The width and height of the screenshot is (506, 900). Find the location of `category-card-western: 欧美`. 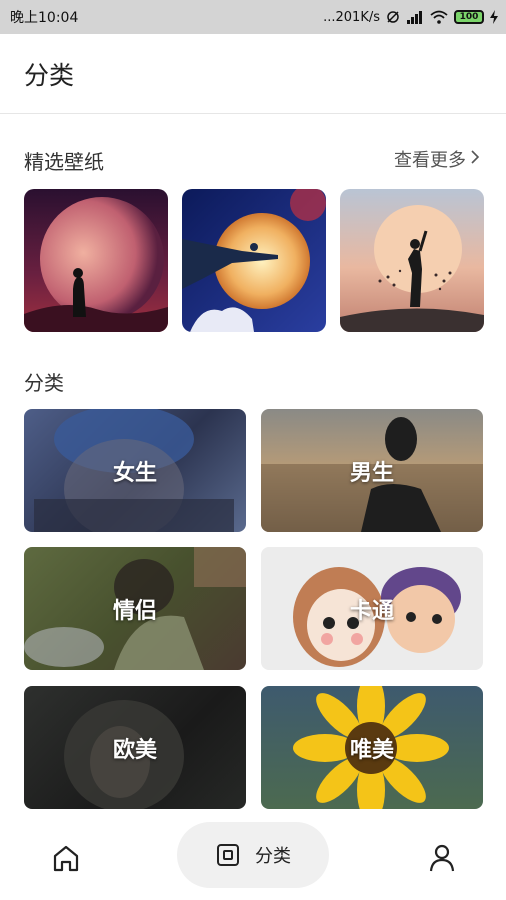

category-card-western: 欧美 is located at coordinates (135, 747).